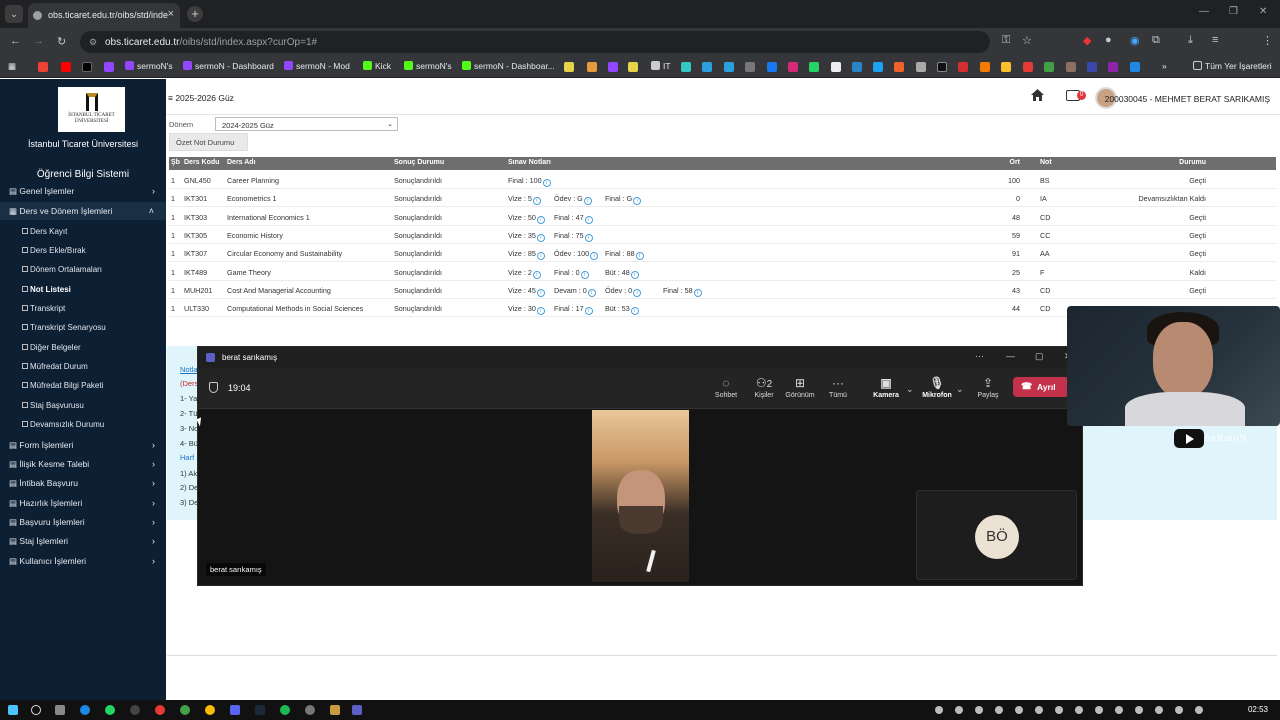  I want to click on leave-call-button: ☎ Ayrıl, so click(1041, 387).